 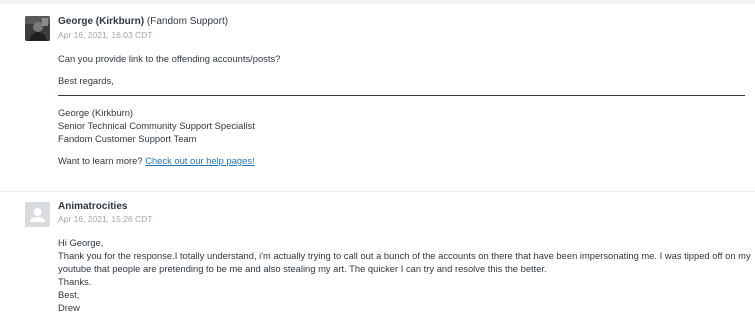 I want to click on signature-divider, so click(x=401, y=95).